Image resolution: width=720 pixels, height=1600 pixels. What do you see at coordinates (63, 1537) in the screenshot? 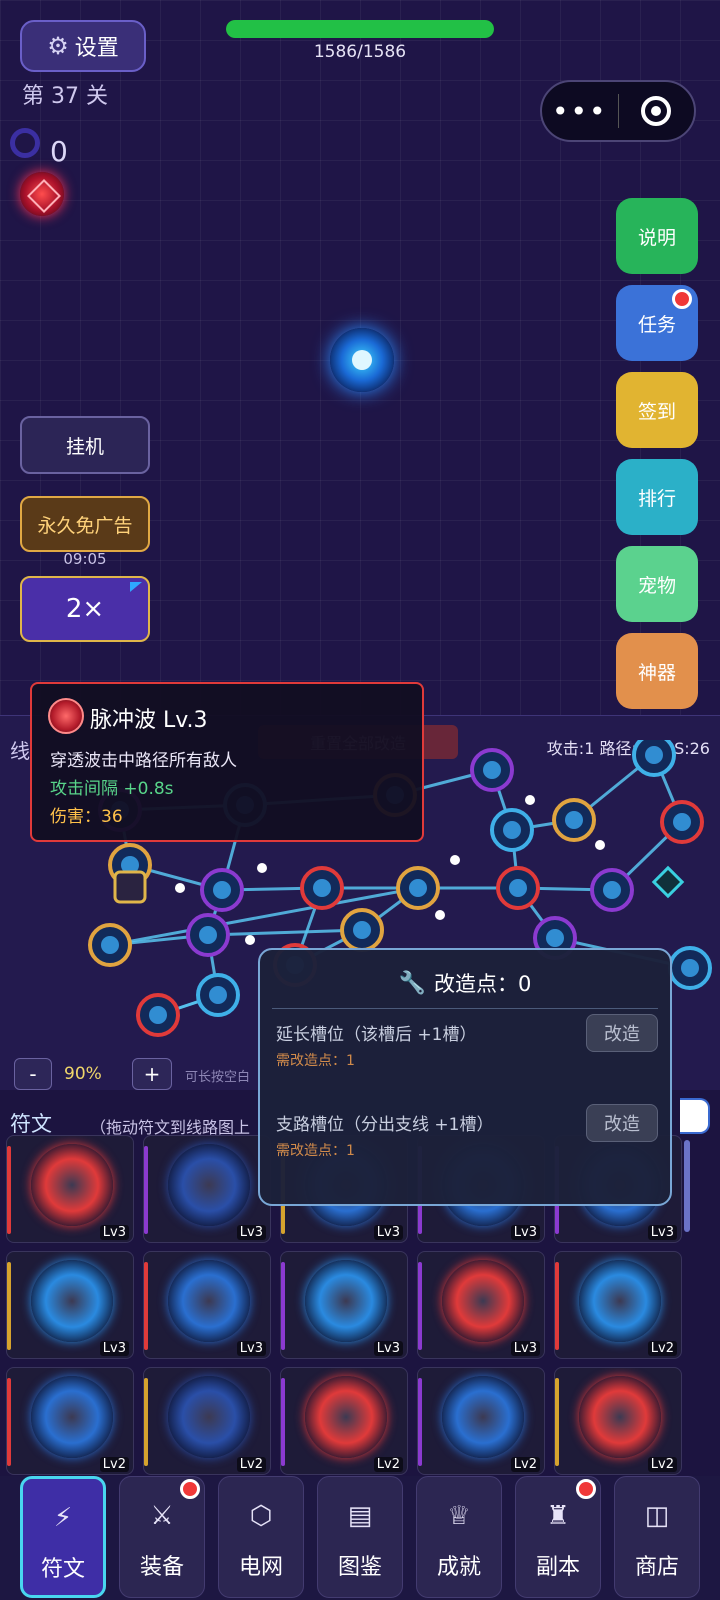
I see `nav-tab-lightning: ⚡ 符文` at bounding box center [63, 1537].